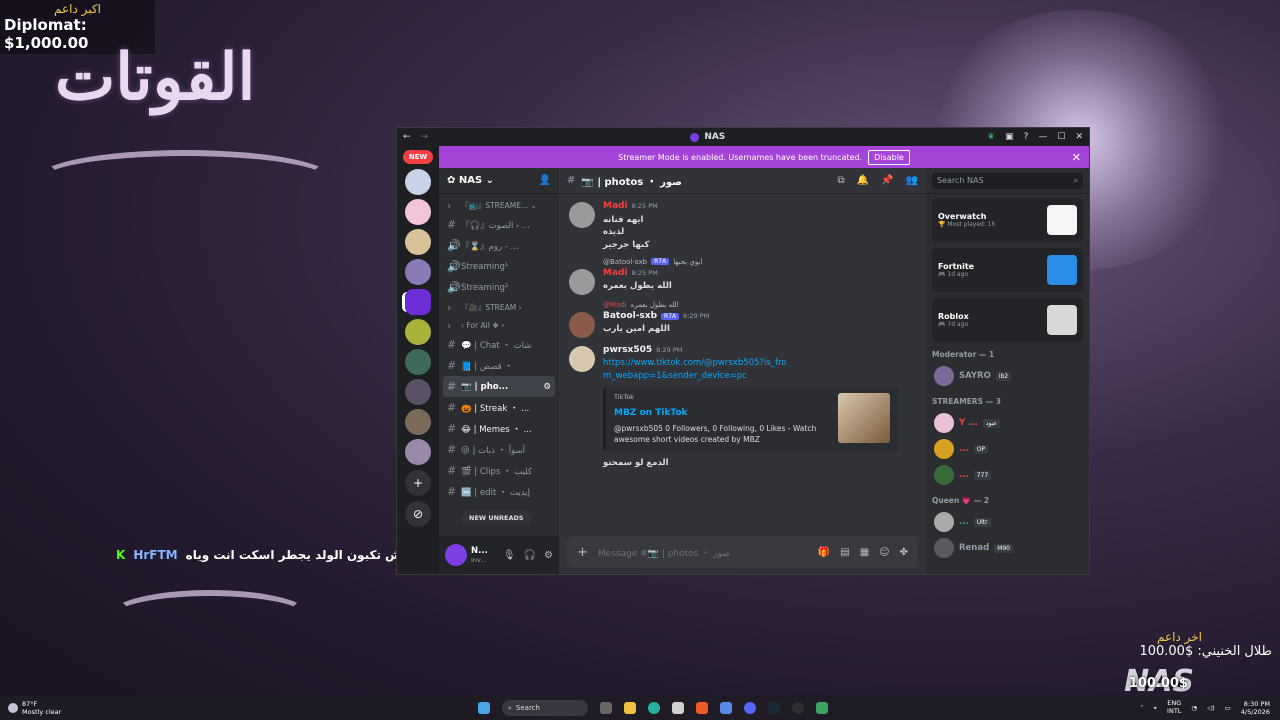 This screenshot has width=1280, height=720. Describe the element at coordinates (499, 266) in the screenshot. I see `channel-item: 🔊 Streaming¹` at that location.